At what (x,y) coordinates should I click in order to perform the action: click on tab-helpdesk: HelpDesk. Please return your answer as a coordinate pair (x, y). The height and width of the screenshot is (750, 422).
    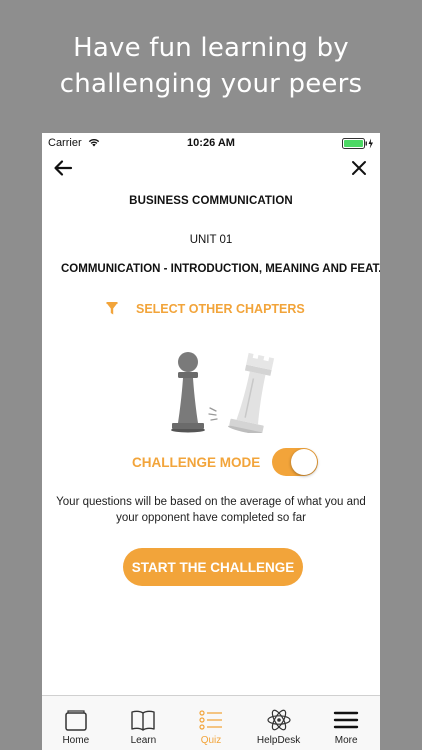
    Looking at the image, I should click on (279, 723).